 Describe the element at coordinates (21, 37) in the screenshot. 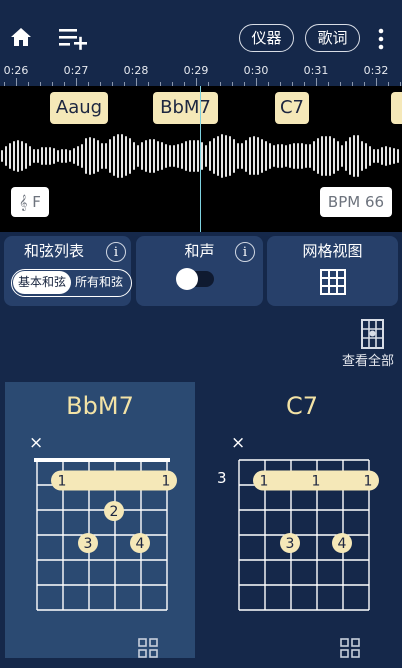

I see `home-icon` at that location.